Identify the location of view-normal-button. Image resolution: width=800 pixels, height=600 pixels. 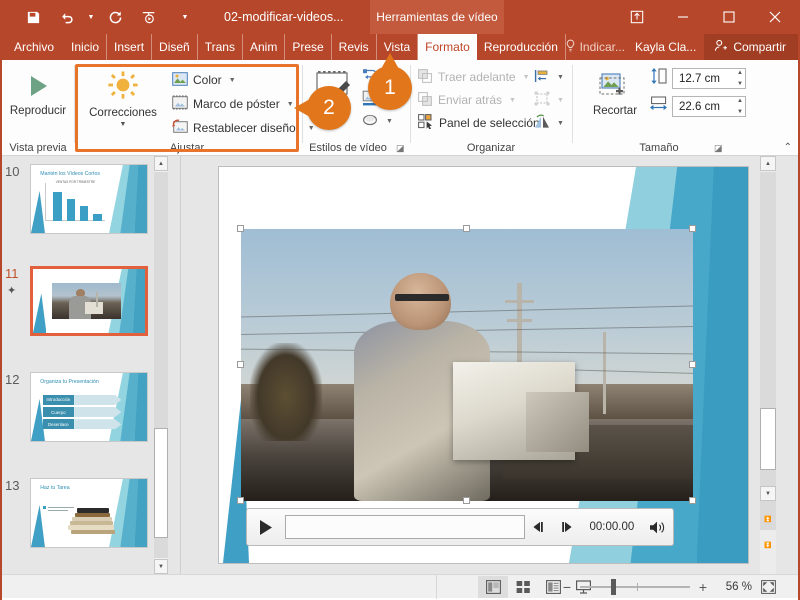
(493, 587).